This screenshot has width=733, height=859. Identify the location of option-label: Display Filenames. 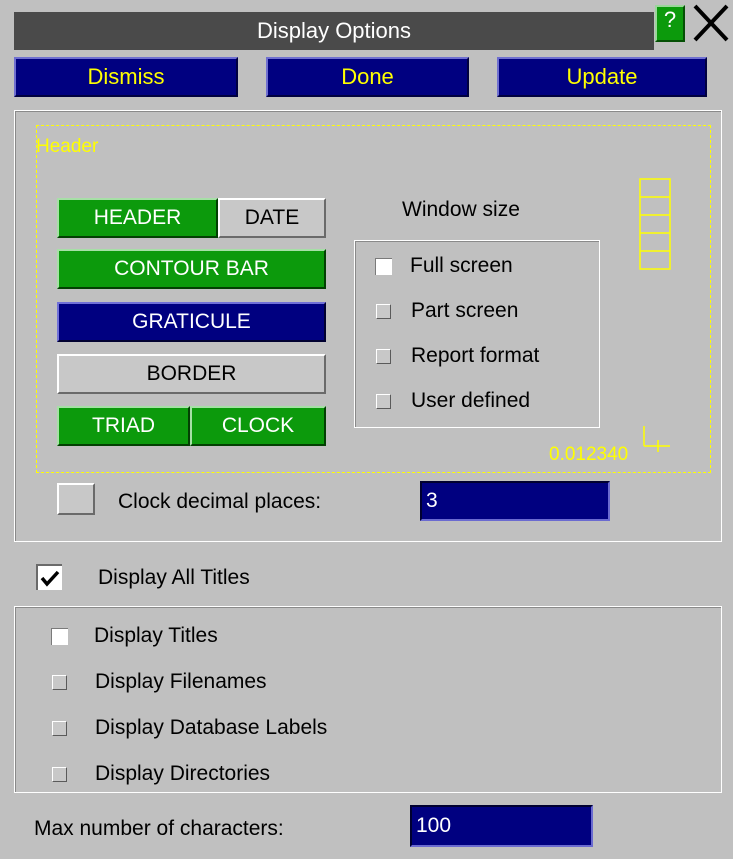
(181, 681).